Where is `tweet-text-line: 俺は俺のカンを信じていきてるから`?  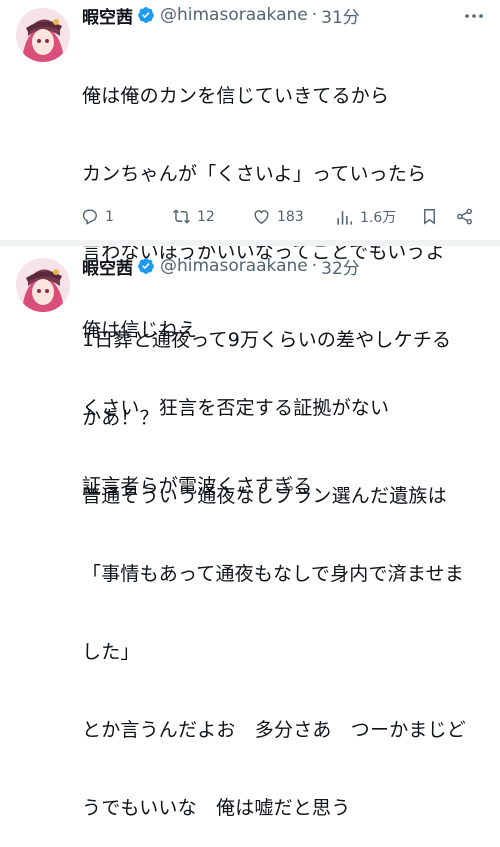 tweet-text-line: 俺は俺のカンを信じていきてるから is located at coordinates (236, 96).